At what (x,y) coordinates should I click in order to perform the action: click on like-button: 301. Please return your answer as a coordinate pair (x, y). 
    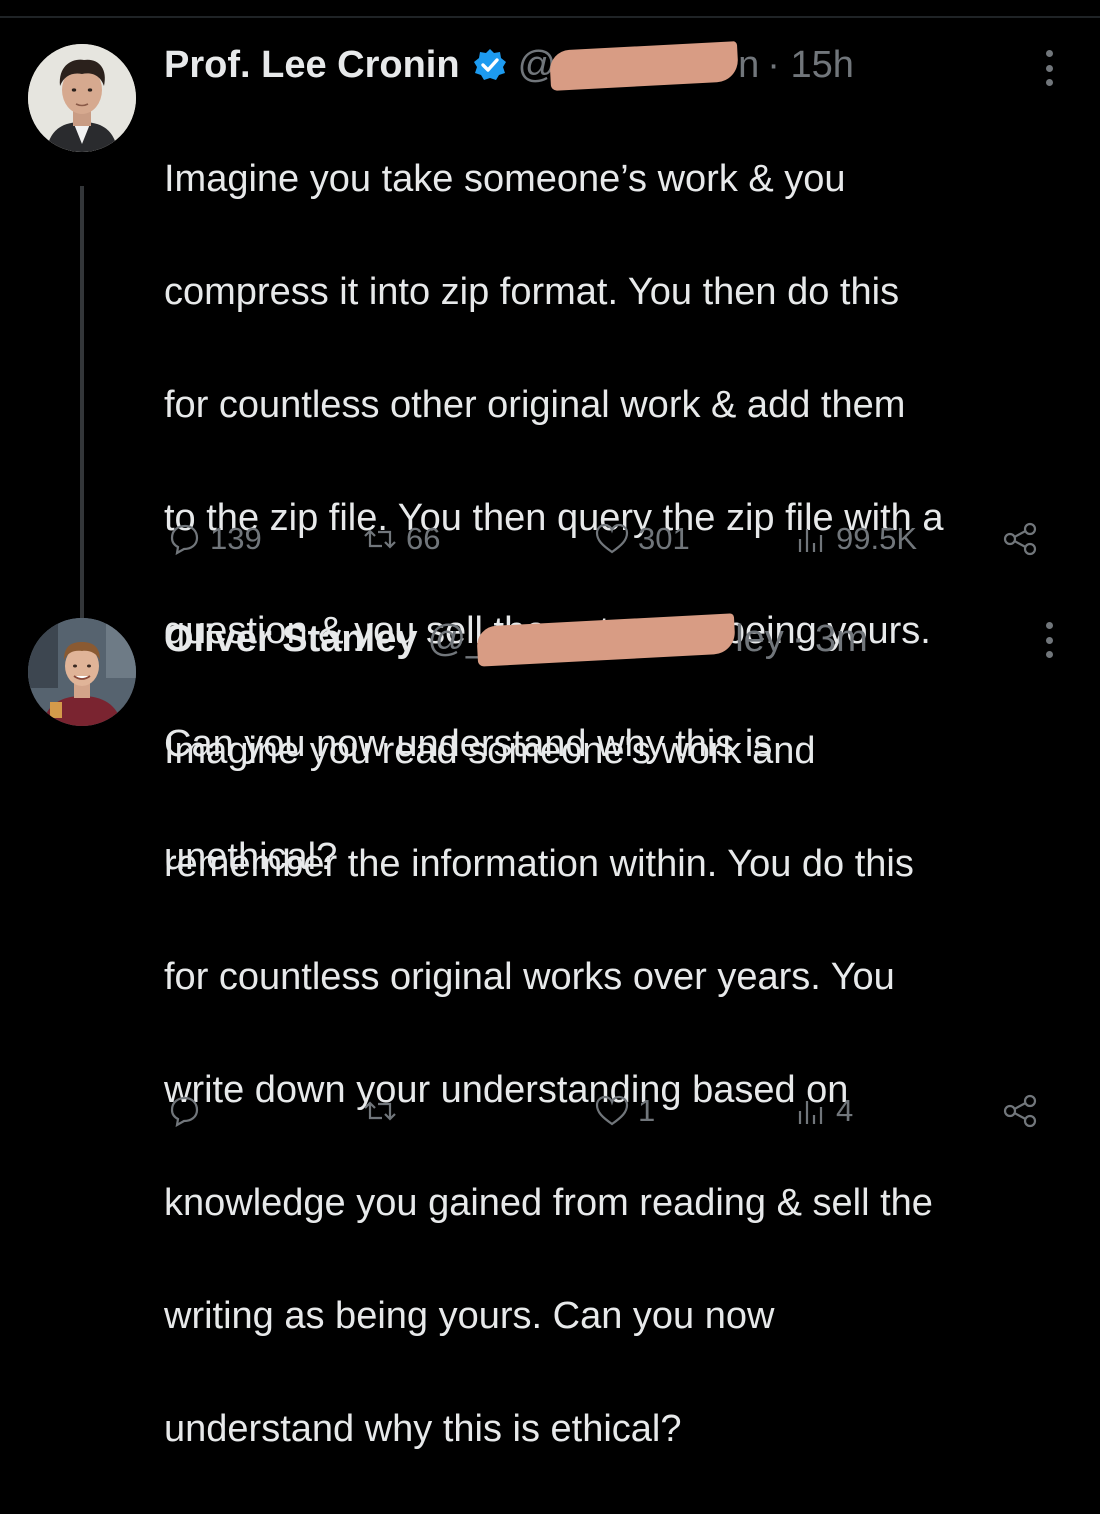
    Looking at the image, I should click on (641, 539).